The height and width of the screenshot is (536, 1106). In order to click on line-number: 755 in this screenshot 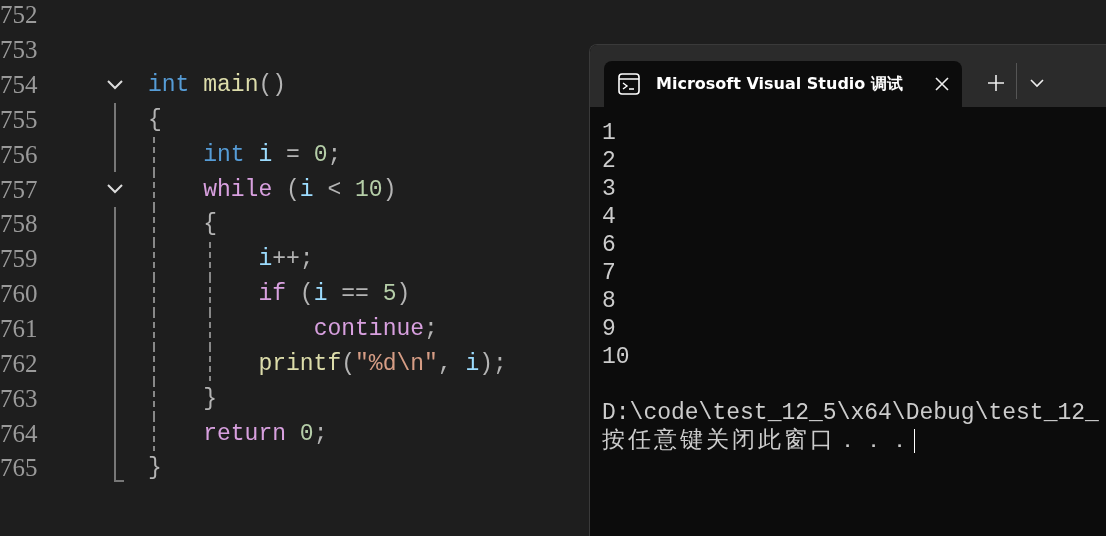, I will do `click(19, 119)`.